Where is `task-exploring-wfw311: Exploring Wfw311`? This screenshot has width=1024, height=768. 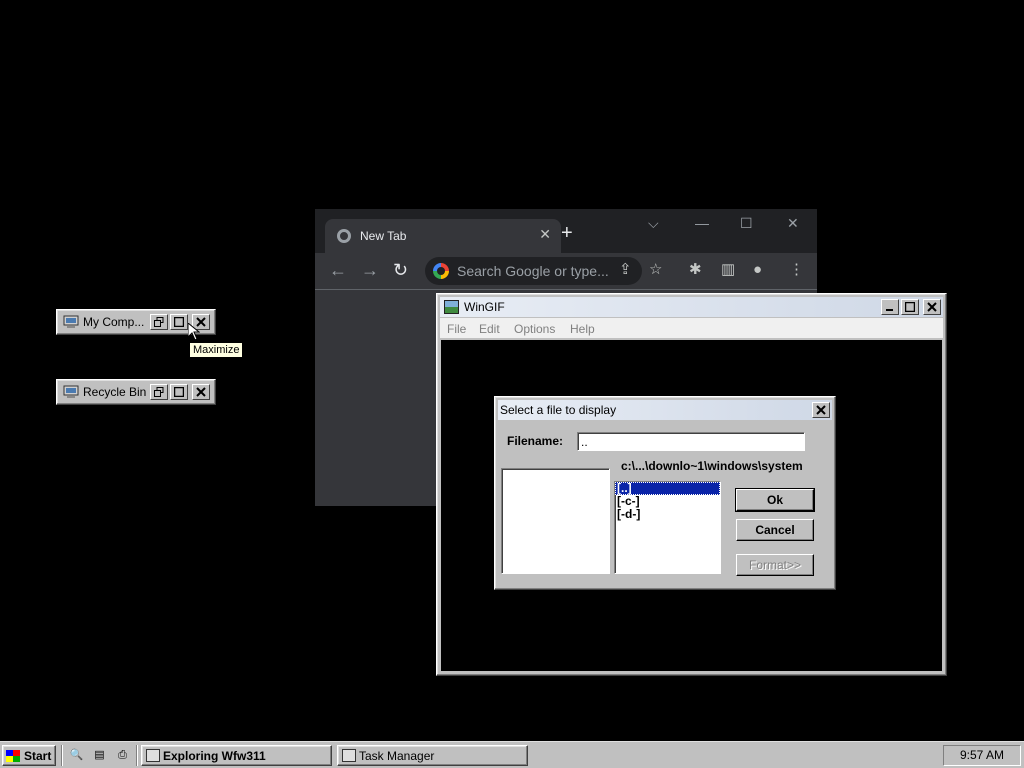
task-exploring-wfw311: Exploring Wfw311 is located at coordinates (236, 755).